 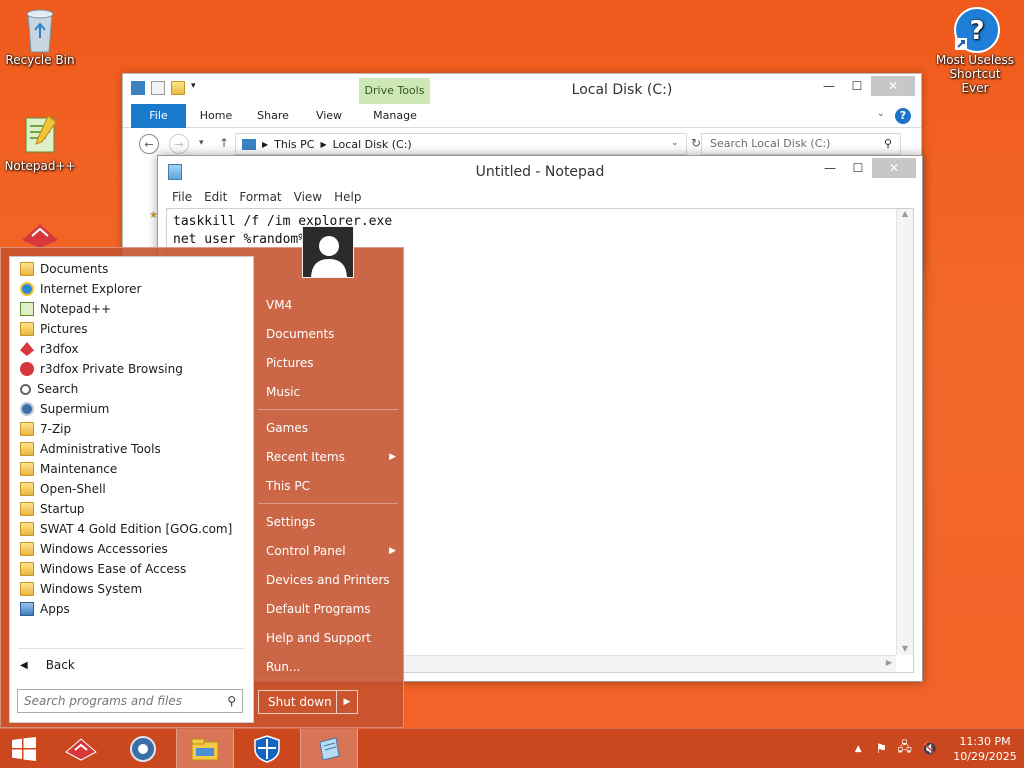 What do you see at coordinates (331, 334) in the screenshot?
I see `place-documents: Documents` at bounding box center [331, 334].